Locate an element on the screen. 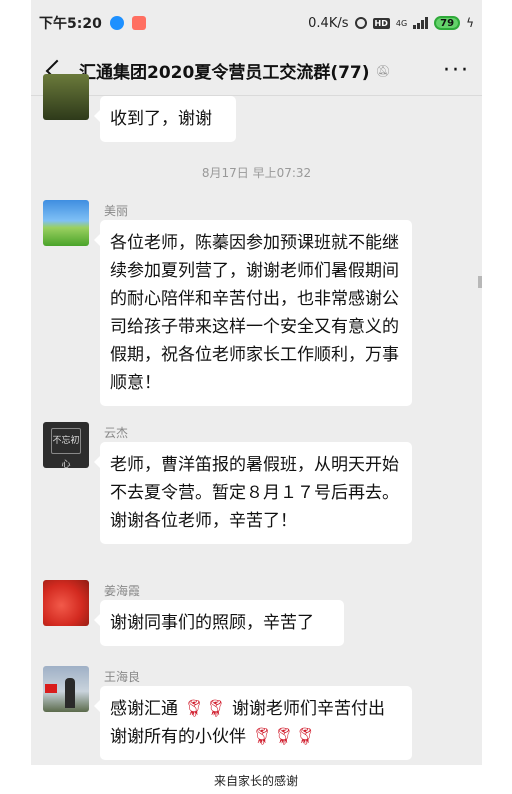  message-text-part1: 感谢汇通 is located at coordinates (144, 709).